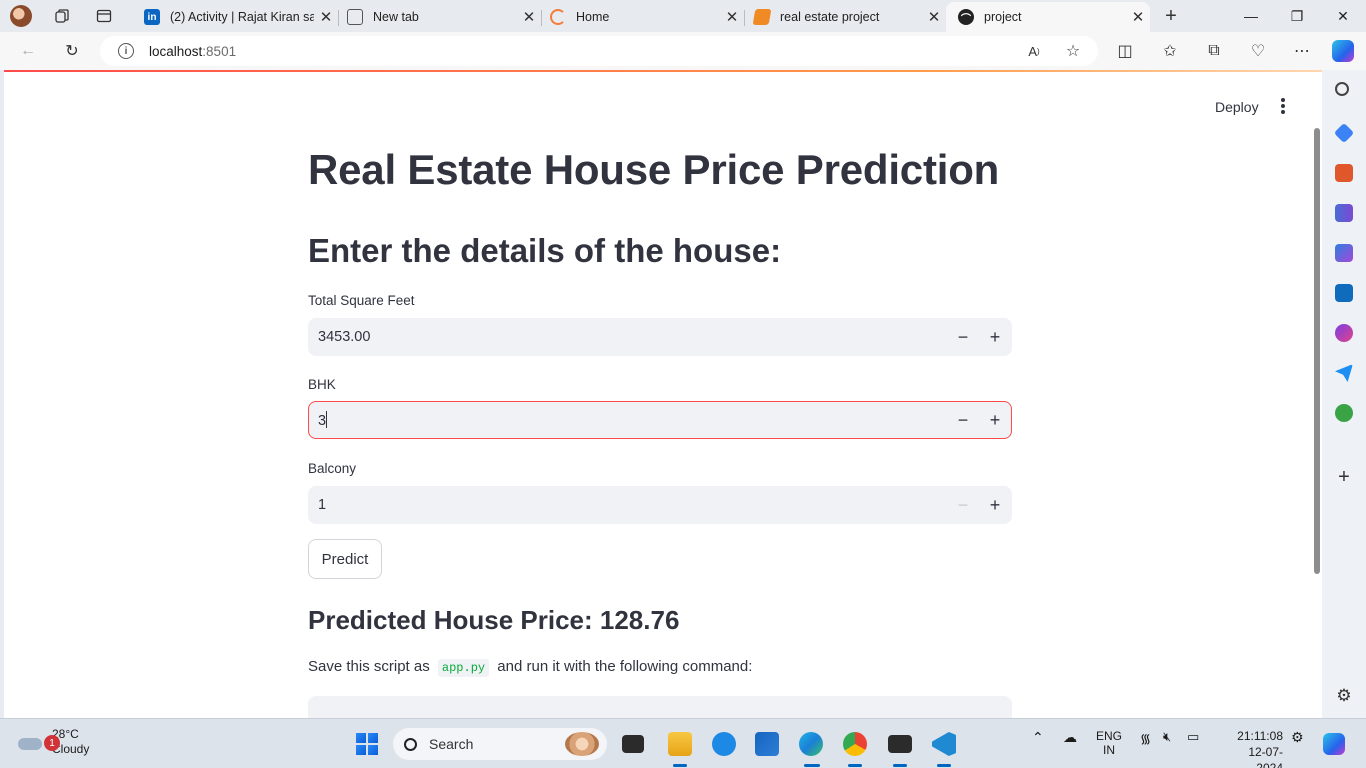 This screenshot has height=768, width=1366. Describe the element at coordinates (494, 620) in the screenshot. I see `predicted-price-heading: Predicted House Price: 128.76` at that location.